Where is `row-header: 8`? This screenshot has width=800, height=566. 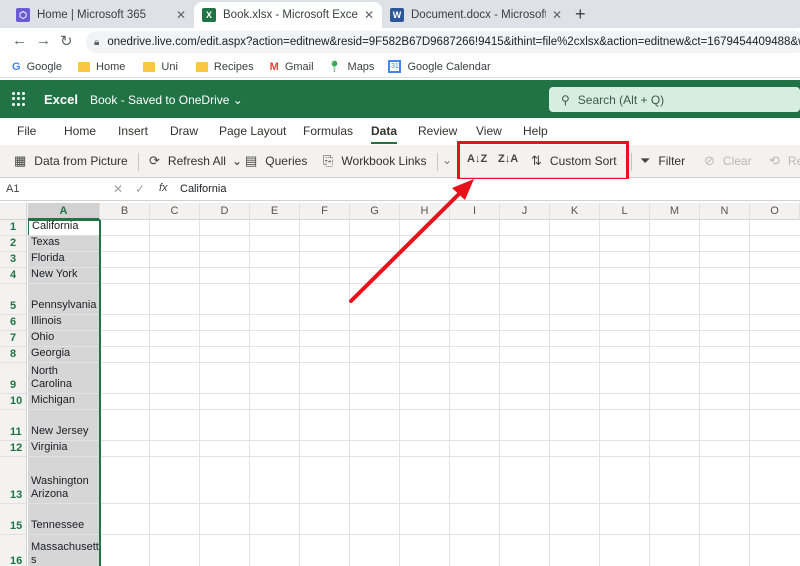 row-header: 8 is located at coordinates (13, 355).